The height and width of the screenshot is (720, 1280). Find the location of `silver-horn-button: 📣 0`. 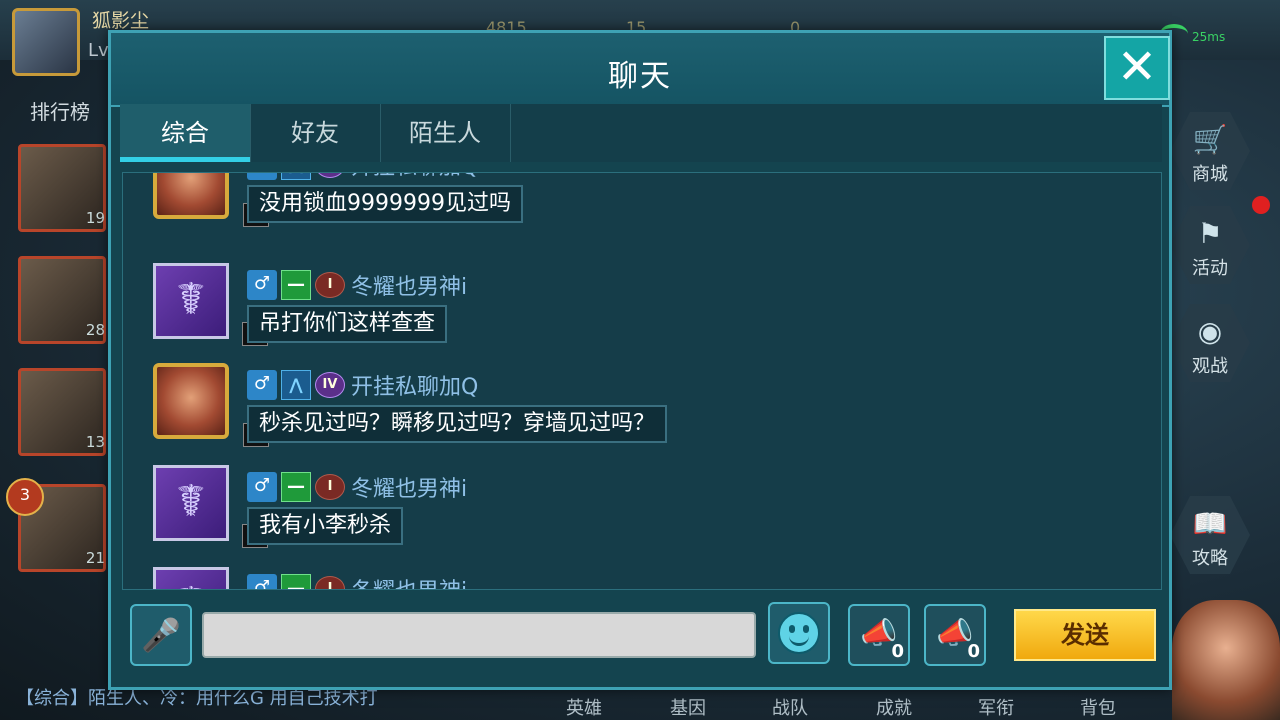

silver-horn-button: 📣 0 is located at coordinates (955, 635).